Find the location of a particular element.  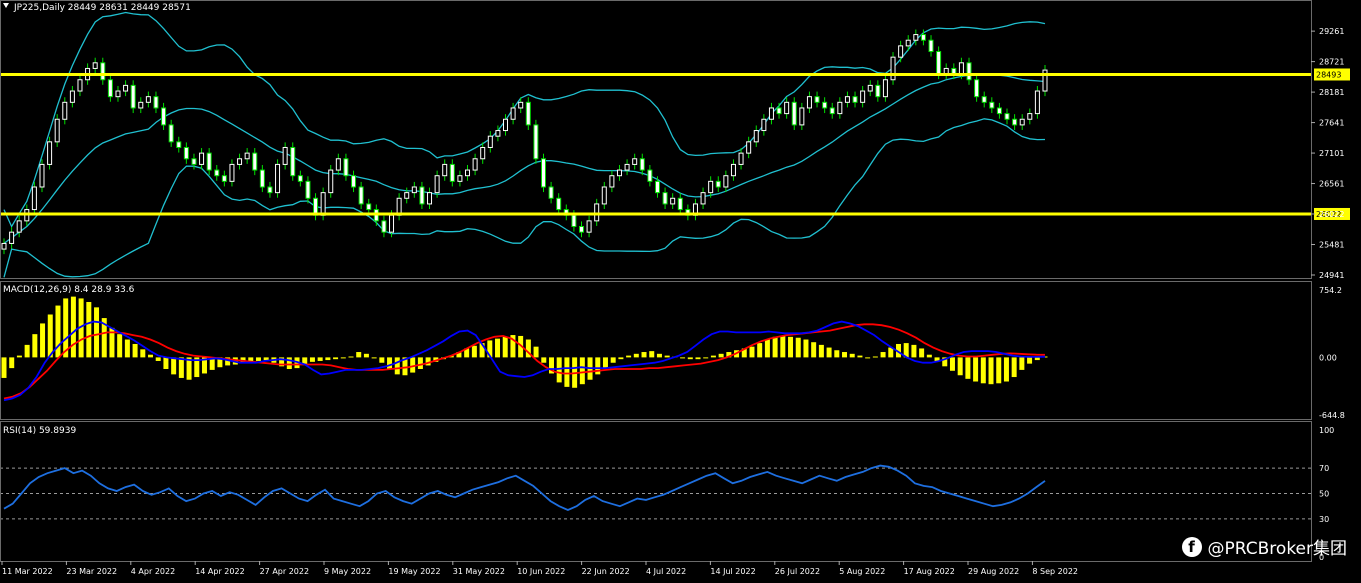

rsi-tick-label: 50 is located at coordinates (1324, 494).